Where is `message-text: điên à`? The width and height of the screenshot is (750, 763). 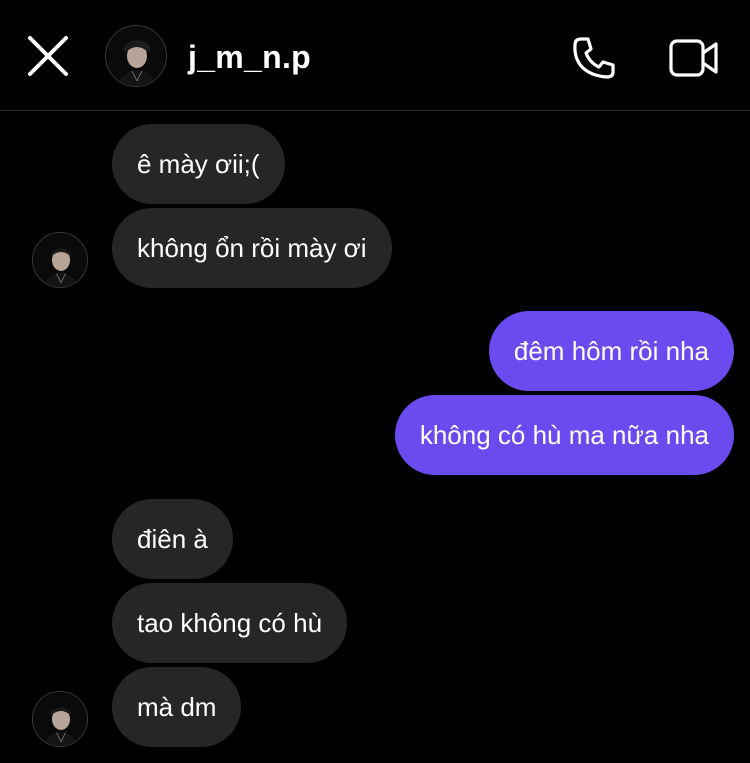 message-text: điên à is located at coordinates (172, 539).